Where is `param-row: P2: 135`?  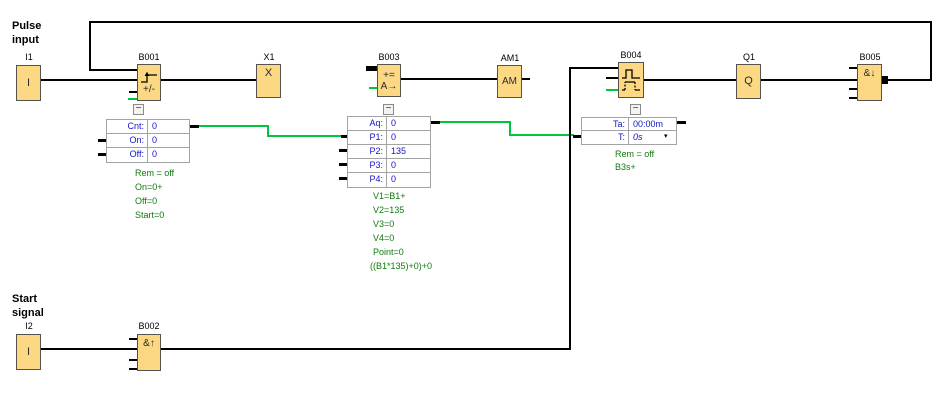 param-row: P2: 135 is located at coordinates (389, 152).